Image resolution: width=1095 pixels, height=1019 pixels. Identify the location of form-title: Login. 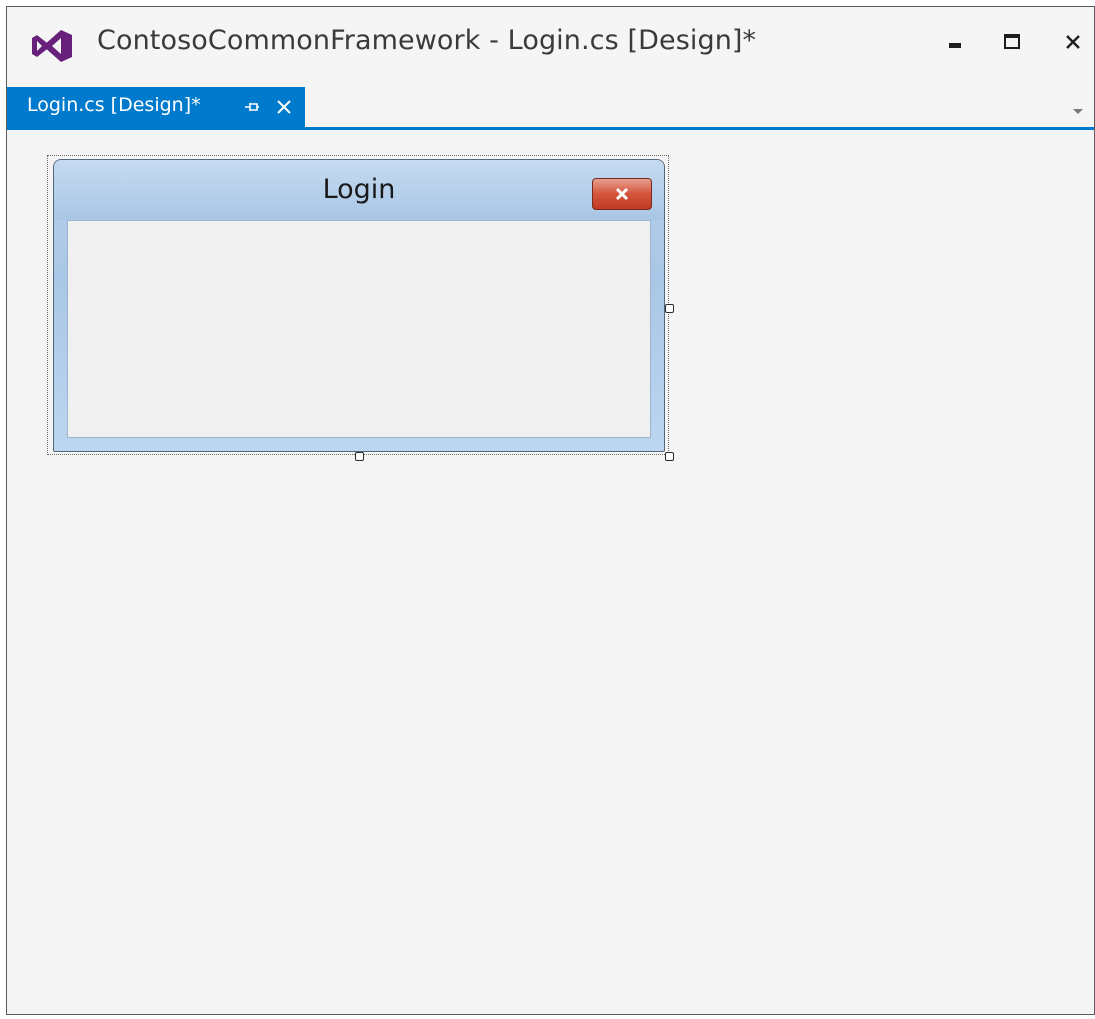
(359, 189).